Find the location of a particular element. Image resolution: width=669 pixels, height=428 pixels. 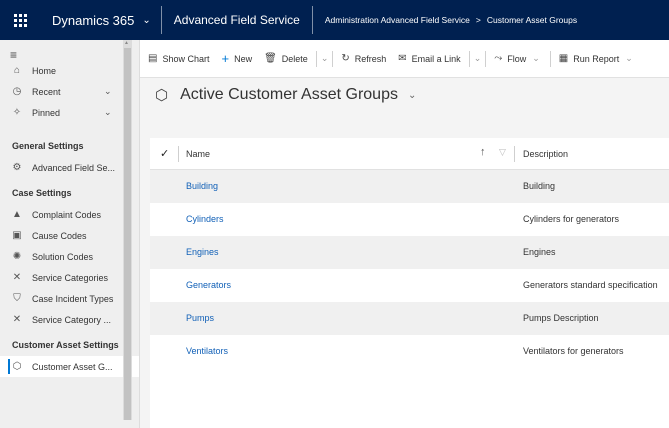

delete-button: 🗑 Delete is located at coordinates (286, 59).